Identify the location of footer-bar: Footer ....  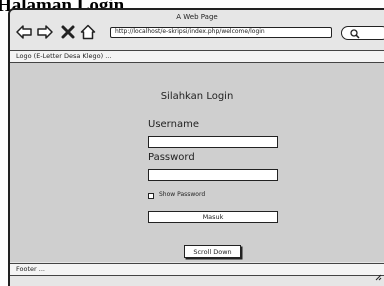
(197, 269).